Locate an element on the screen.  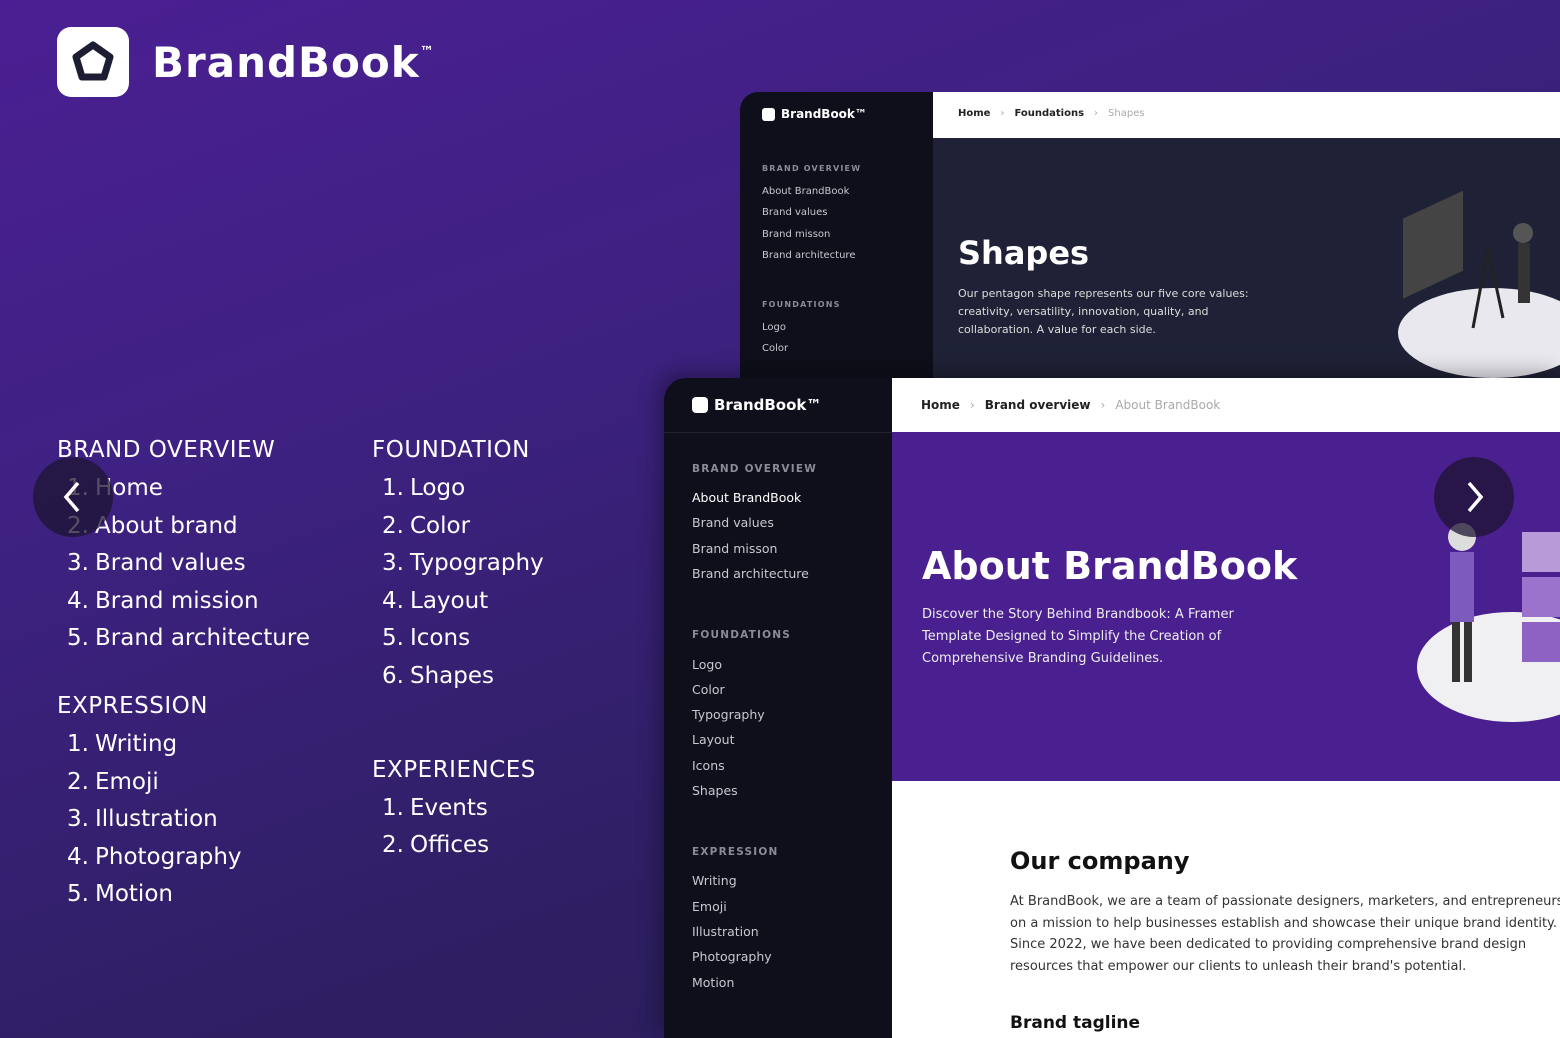
nav-item-label: Photography is located at coordinates (168, 856).